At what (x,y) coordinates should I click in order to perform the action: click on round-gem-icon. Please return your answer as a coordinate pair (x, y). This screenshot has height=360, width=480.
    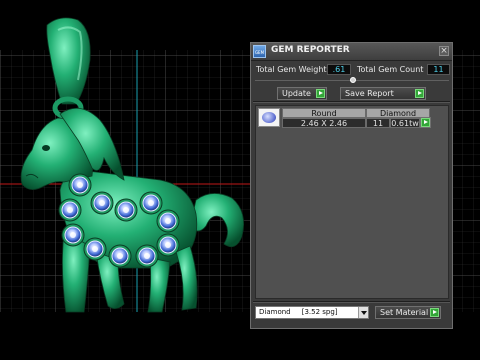
    Looking at the image, I should click on (269, 117).